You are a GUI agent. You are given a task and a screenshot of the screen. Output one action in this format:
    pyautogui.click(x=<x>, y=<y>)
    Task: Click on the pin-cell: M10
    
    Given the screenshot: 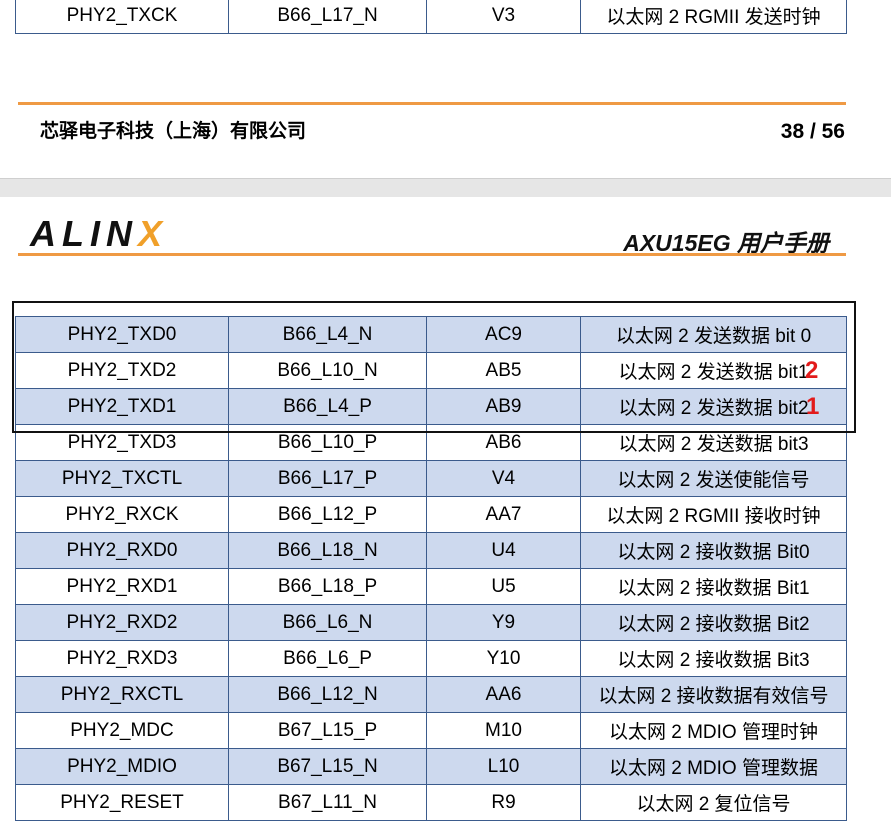 What is the action you would take?
    pyautogui.click(x=503, y=730)
    